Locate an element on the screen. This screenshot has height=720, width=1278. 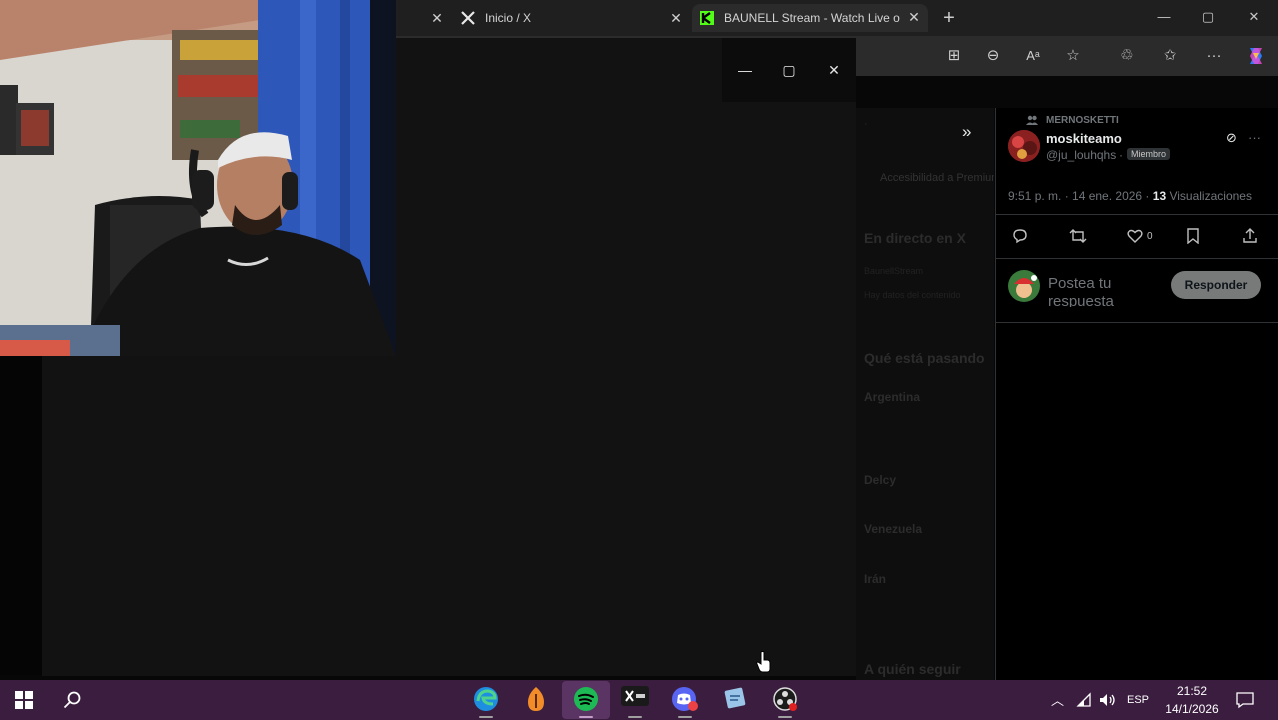
network-icon is located at coordinates (1084, 700).